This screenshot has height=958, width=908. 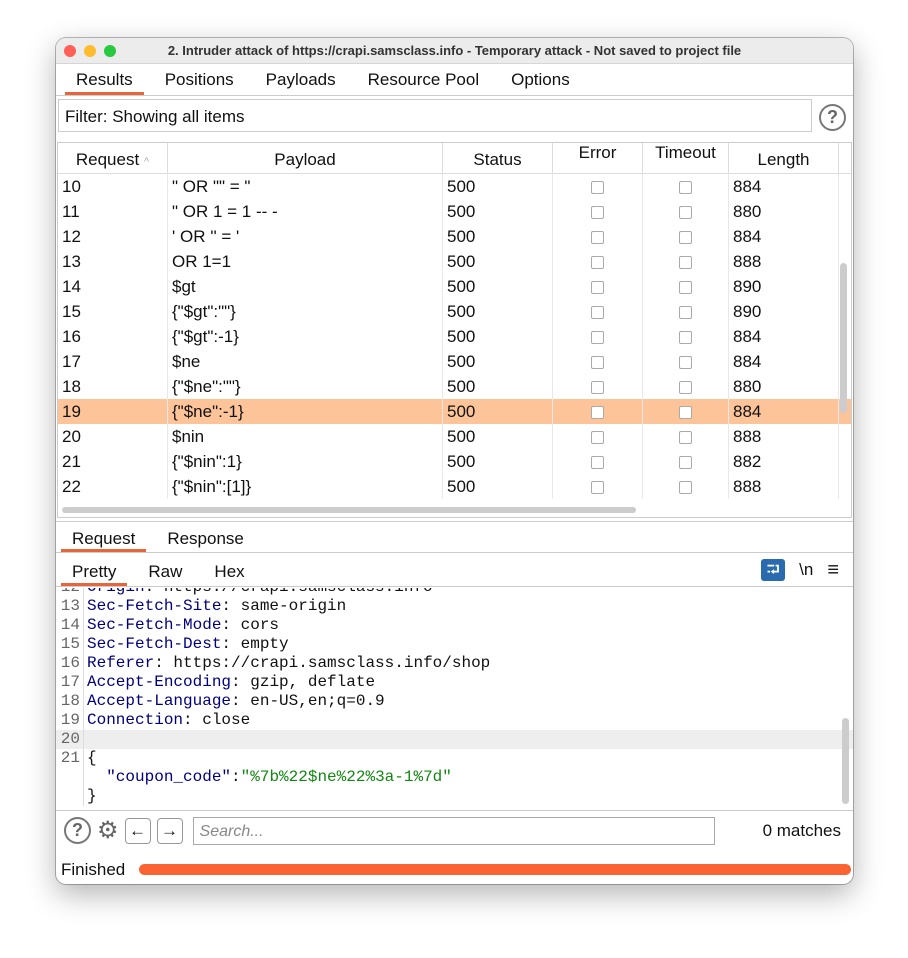 I want to click on tab-results: Results, so click(x=104, y=79).